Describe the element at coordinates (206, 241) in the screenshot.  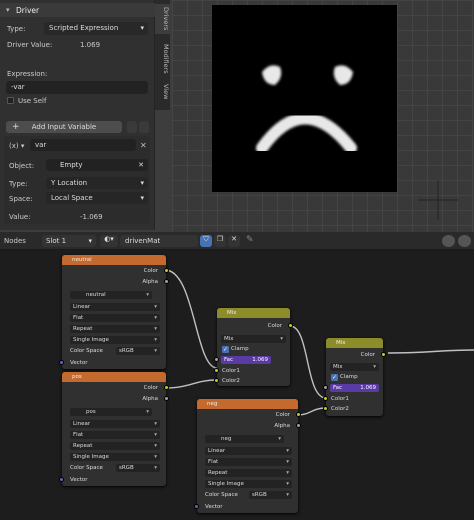
I see `shield-icon: ⛉` at that location.